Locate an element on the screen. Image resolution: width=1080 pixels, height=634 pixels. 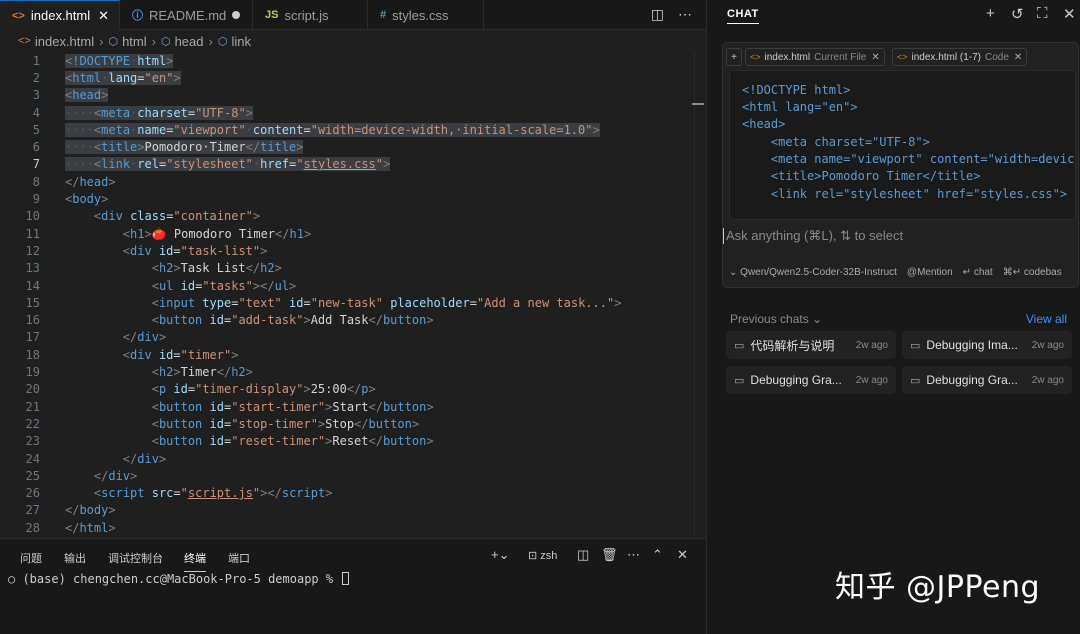
code-line: 13 <h2>Task List</h2> is located at coordinates (347, 268).